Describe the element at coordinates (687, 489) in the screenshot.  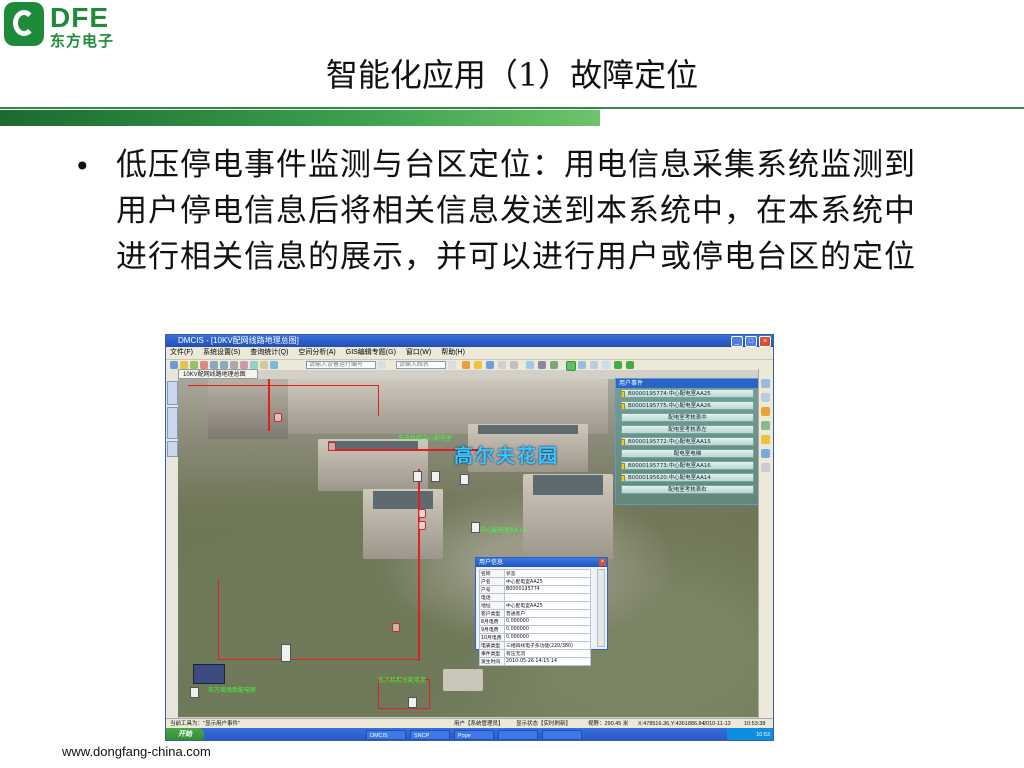
I see `event-row: 配电室考核表右` at that location.